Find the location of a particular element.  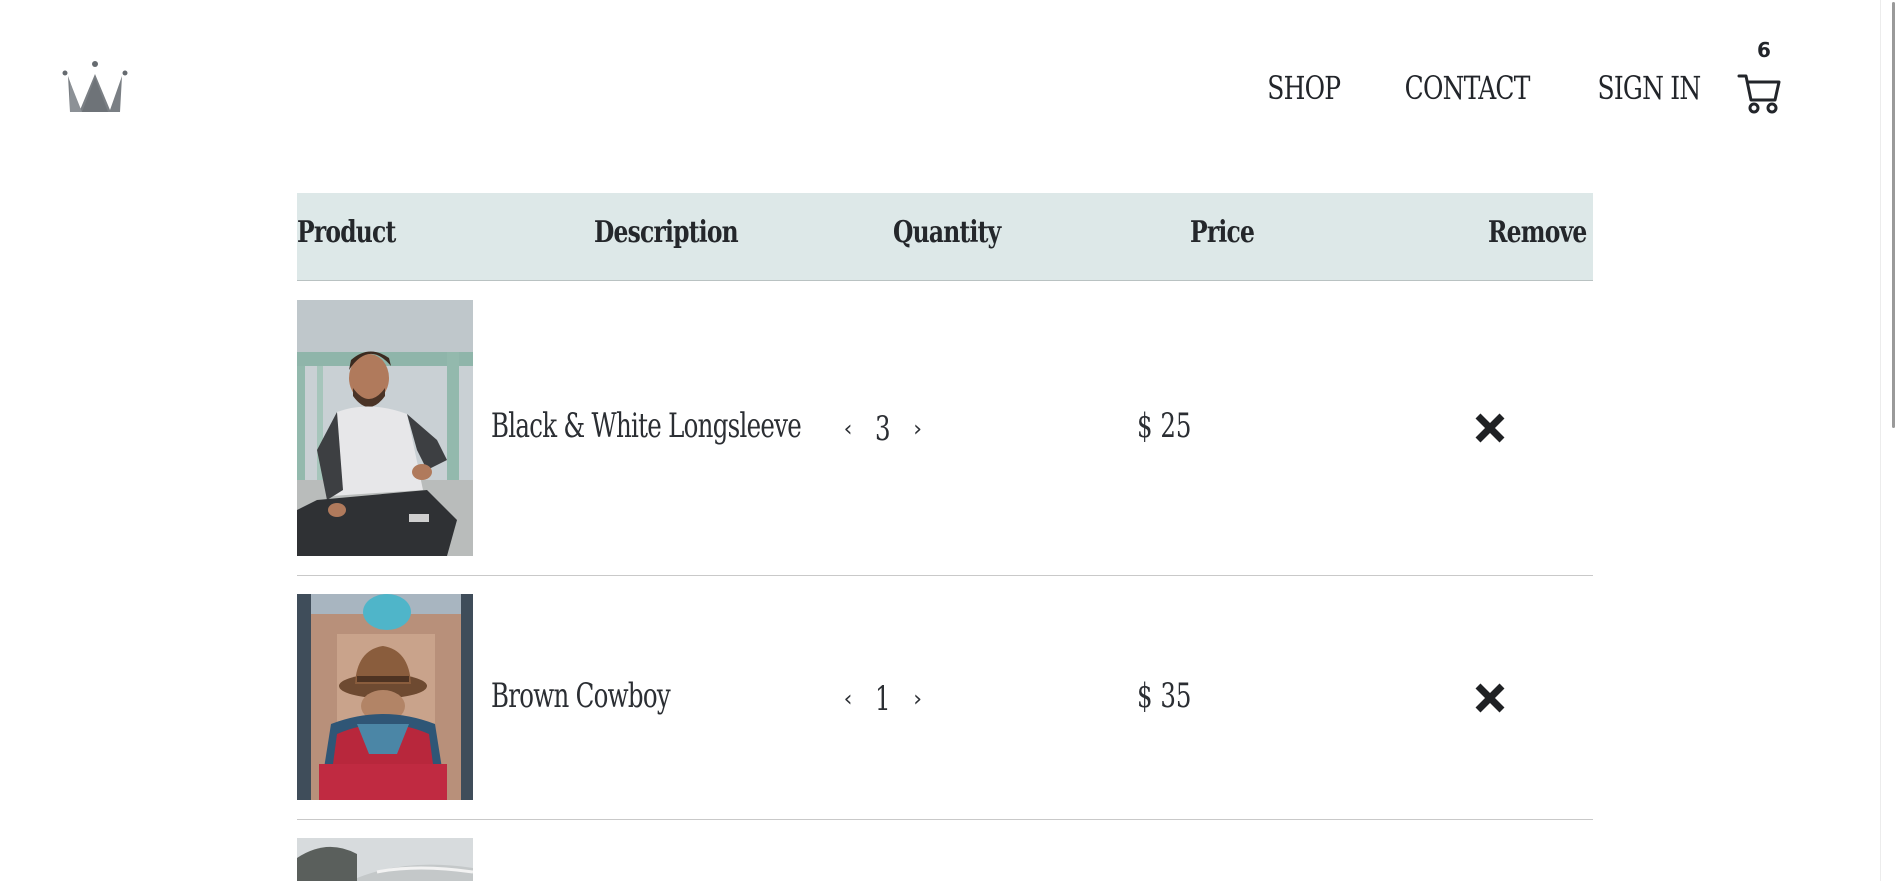

crown-icon is located at coordinates (95, 90).